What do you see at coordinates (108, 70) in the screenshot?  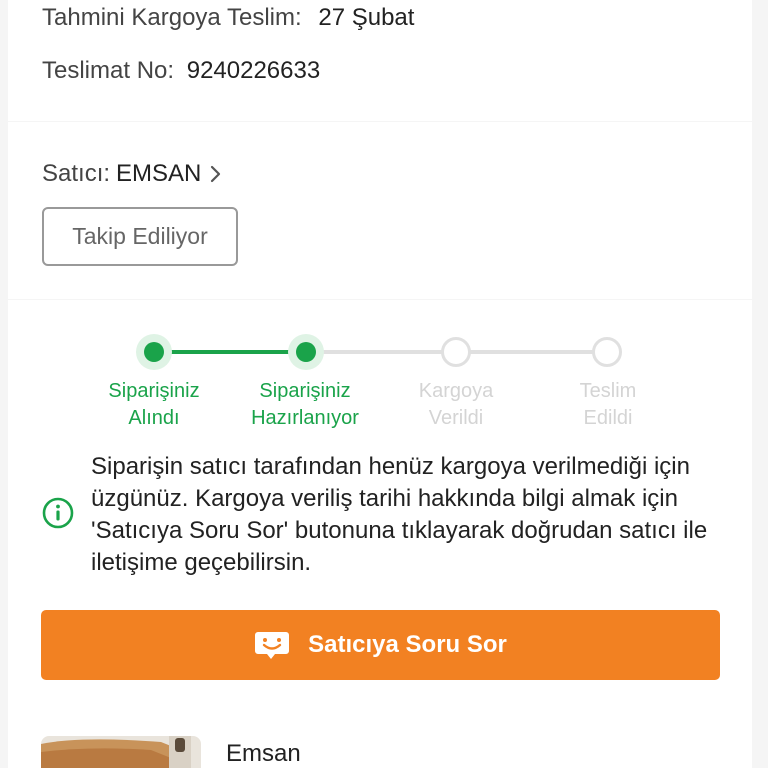 I see `delivery-number-label: Teslimat No:` at bounding box center [108, 70].